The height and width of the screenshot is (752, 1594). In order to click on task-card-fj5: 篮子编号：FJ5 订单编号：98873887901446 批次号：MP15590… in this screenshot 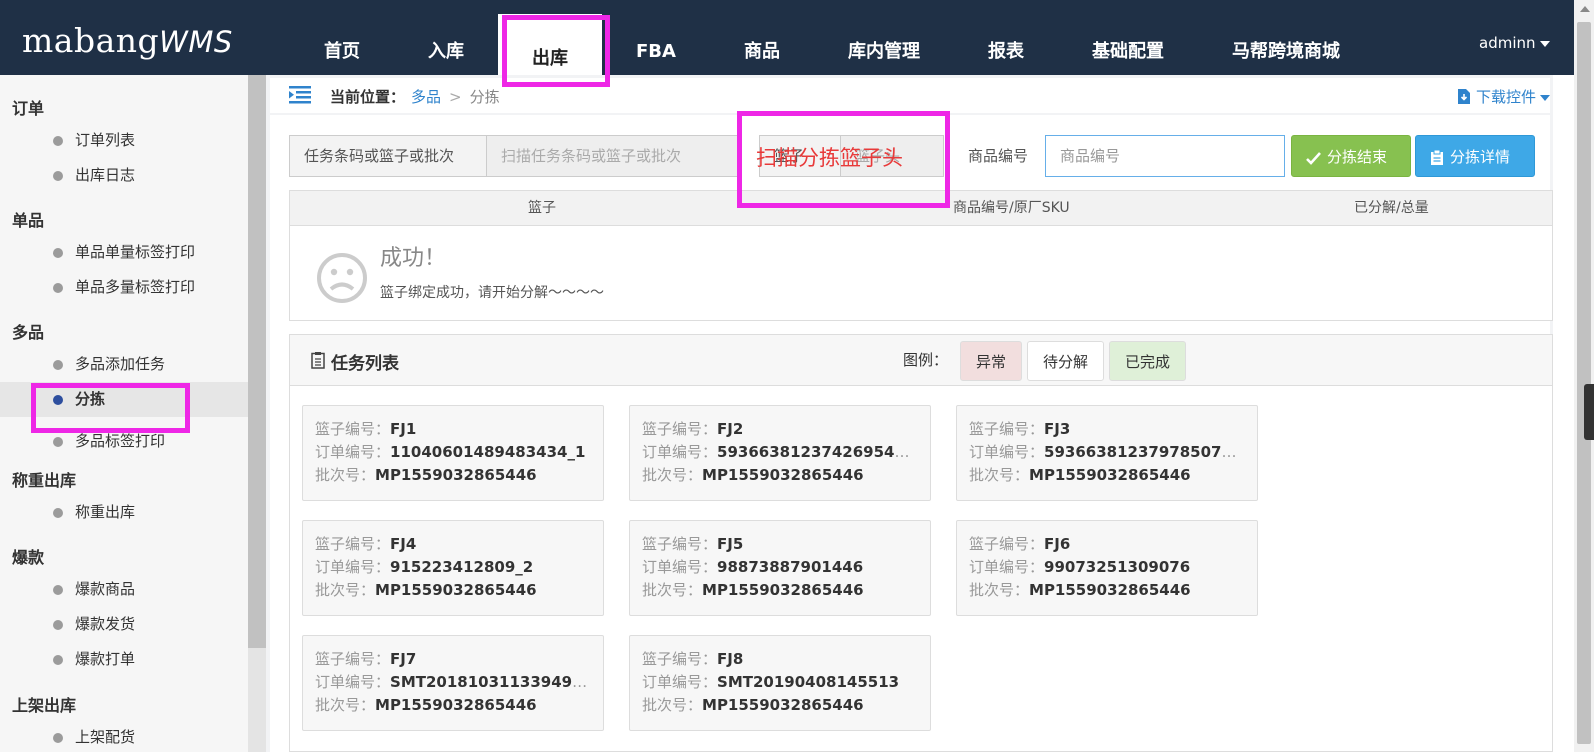, I will do `click(780, 568)`.